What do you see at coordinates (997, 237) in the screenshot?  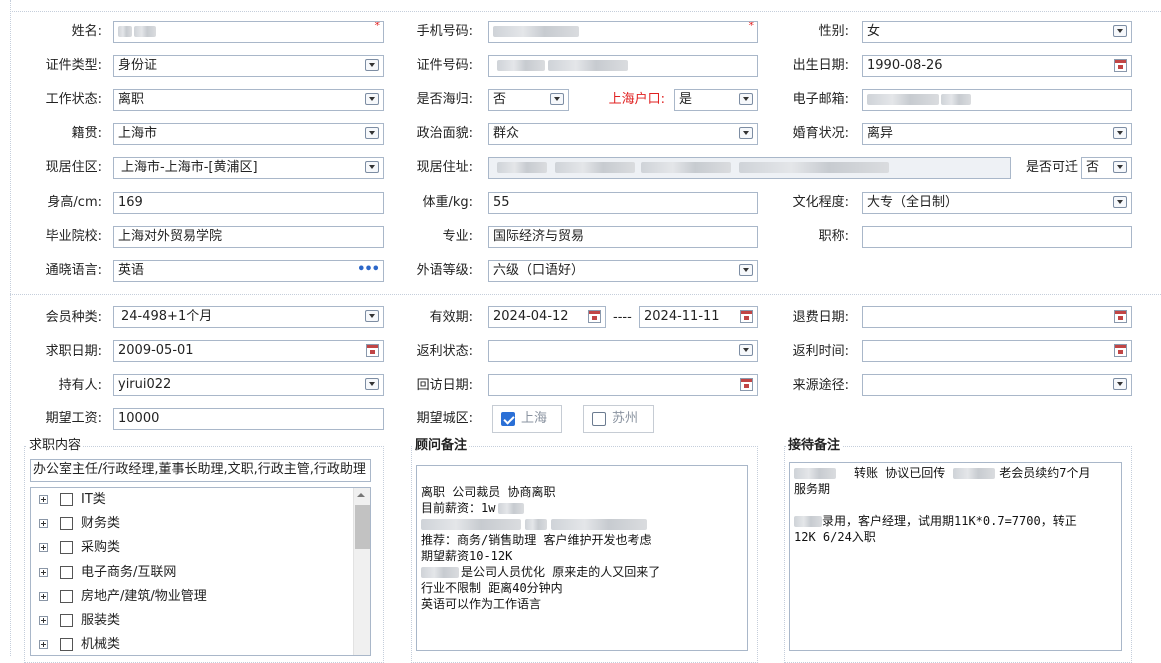 I see `title-input` at bounding box center [997, 237].